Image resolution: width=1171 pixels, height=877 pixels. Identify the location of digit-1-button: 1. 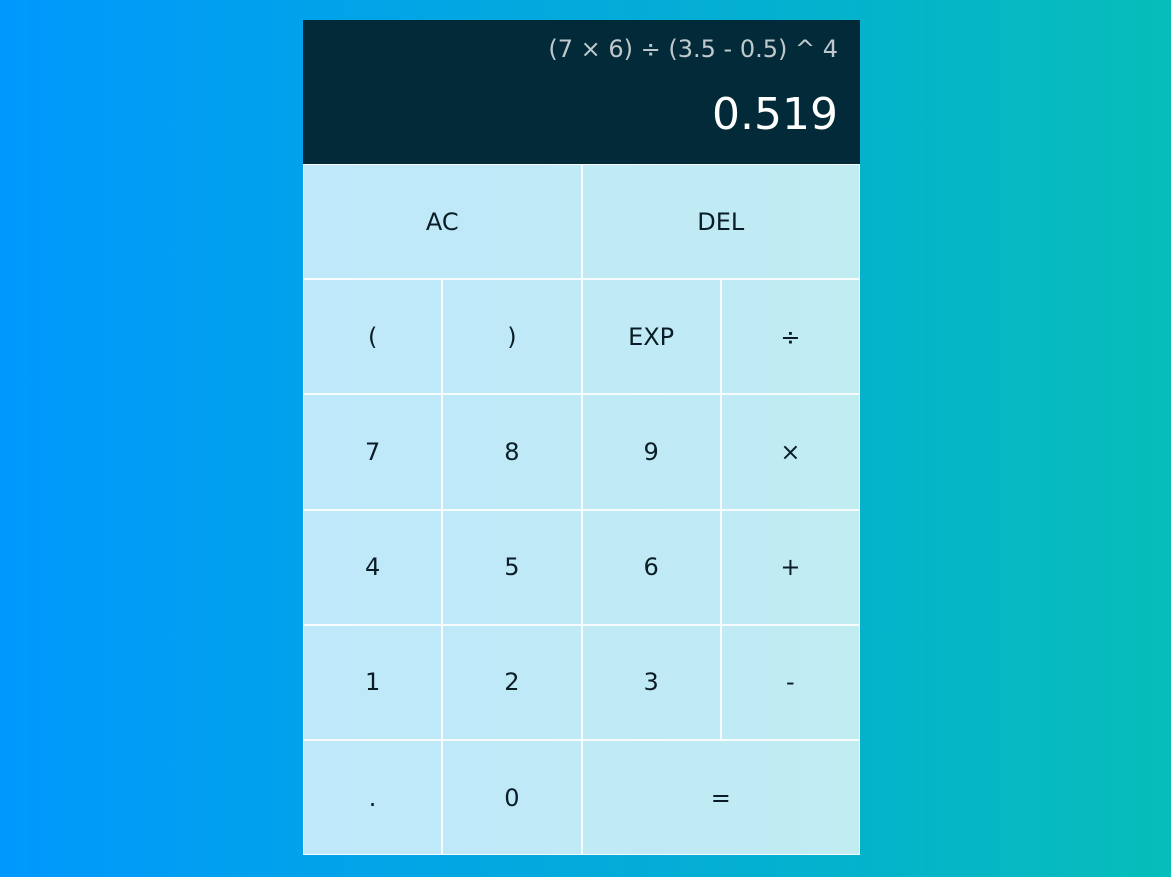
(373, 682).